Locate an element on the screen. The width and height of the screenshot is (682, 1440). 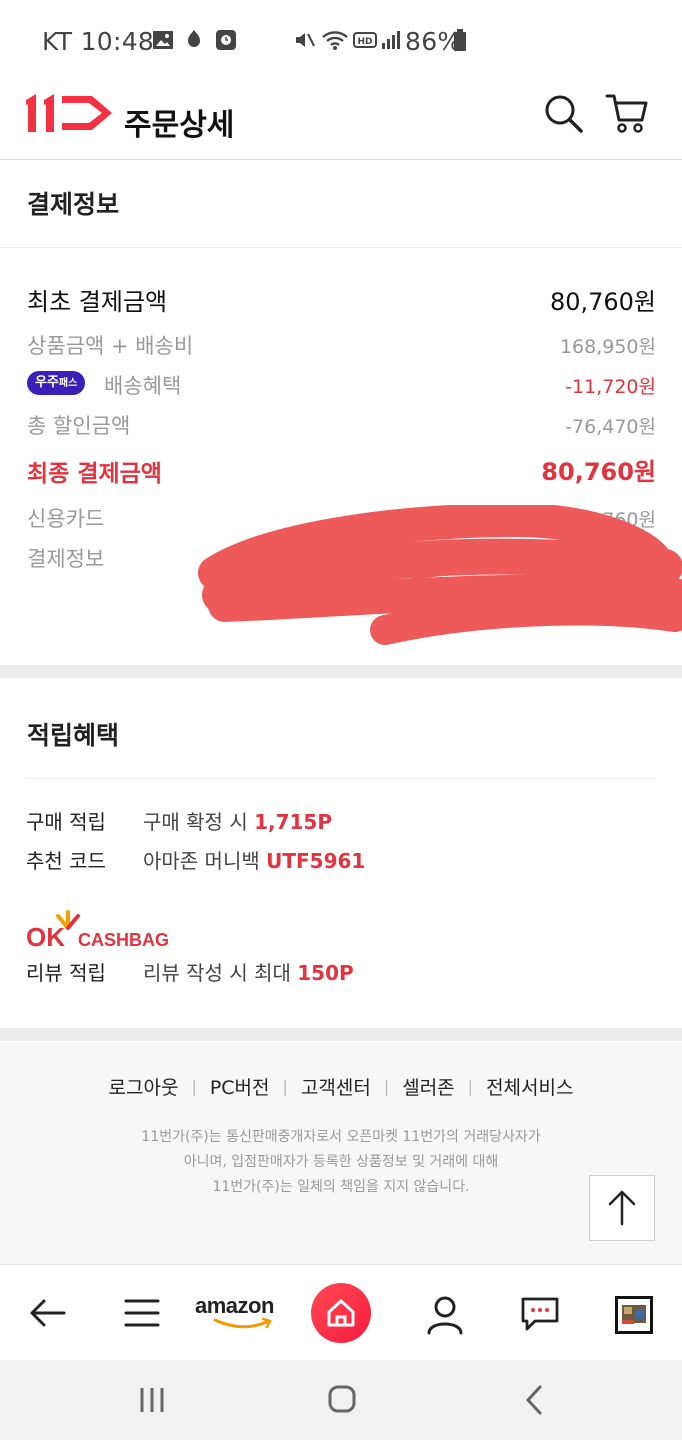
purchase-reward-desc: 구매 확정 시 is located at coordinates (195, 822).